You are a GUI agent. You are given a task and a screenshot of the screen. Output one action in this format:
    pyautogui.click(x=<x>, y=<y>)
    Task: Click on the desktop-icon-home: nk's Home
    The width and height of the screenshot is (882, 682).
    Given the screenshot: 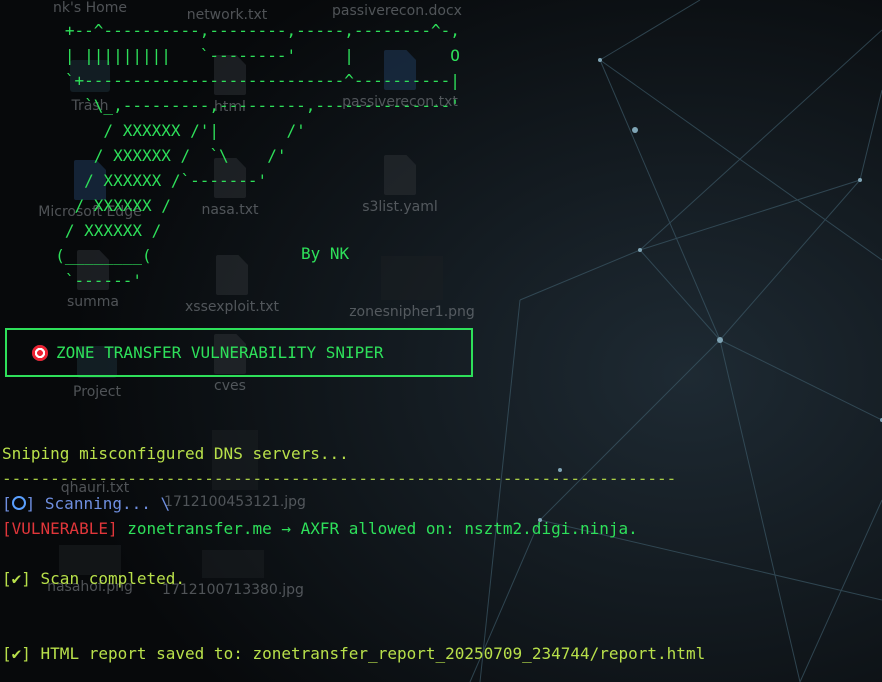 What is the action you would take?
    pyautogui.click(x=90, y=8)
    